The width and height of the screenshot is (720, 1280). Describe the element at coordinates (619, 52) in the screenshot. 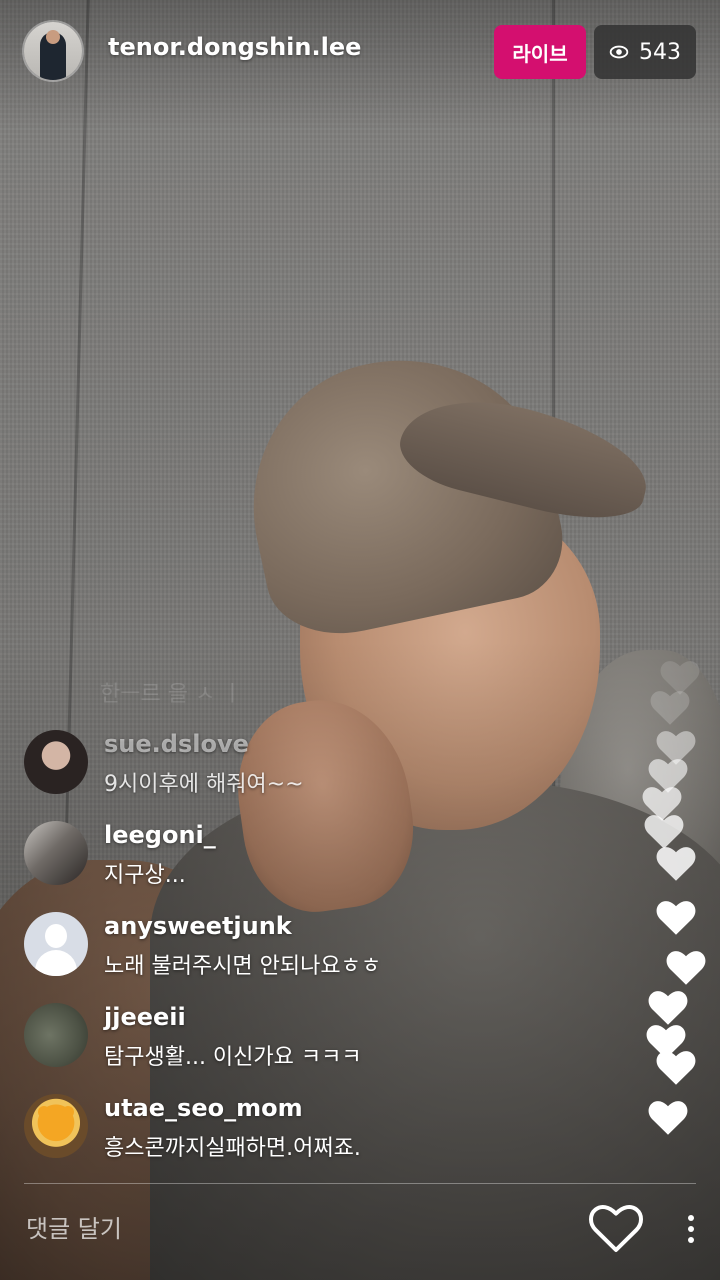

I see `eye-icon` at that location.